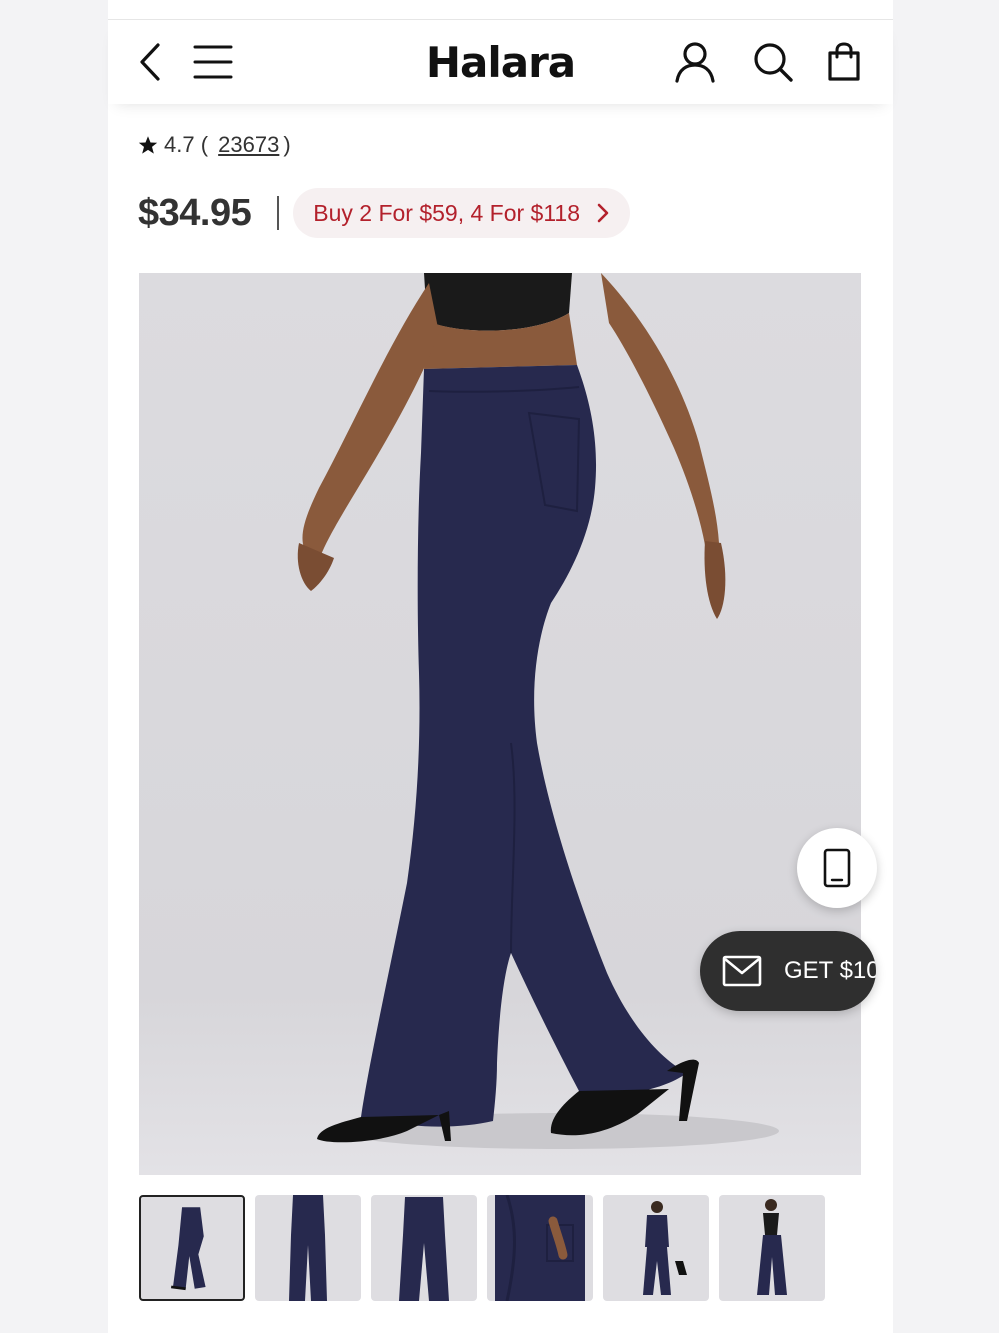 The image size is (999, 1333). What do you see at coordinates (248, 145) in the screenshot?
I see `review-count-link: 23673` at bounding box center [248, 145].